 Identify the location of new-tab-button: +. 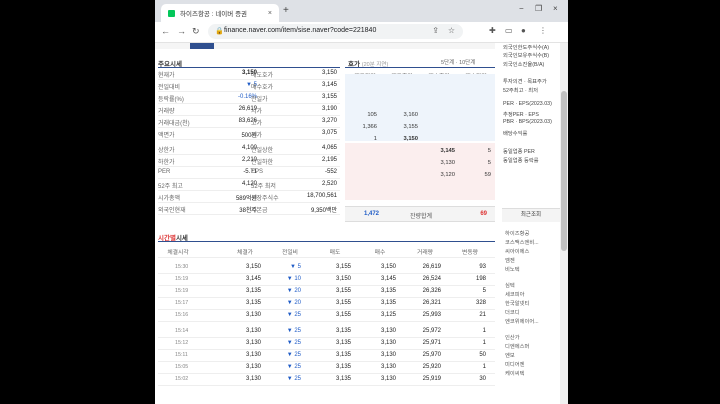
(286, 10).